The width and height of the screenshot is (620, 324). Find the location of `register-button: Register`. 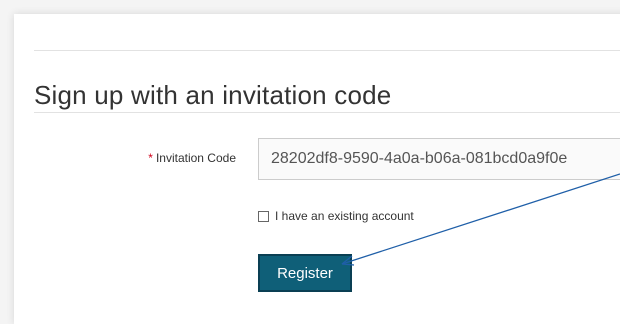

register-button: Register is located at coordinates (305, 273).